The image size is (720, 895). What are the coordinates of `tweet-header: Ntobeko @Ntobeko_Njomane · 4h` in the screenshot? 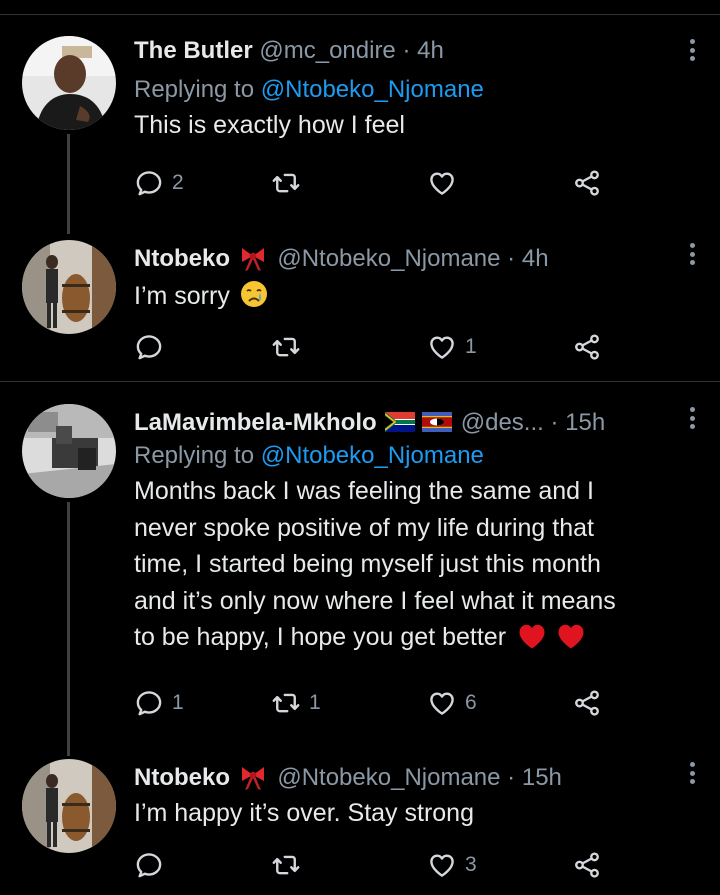 It's located at (399, 259).